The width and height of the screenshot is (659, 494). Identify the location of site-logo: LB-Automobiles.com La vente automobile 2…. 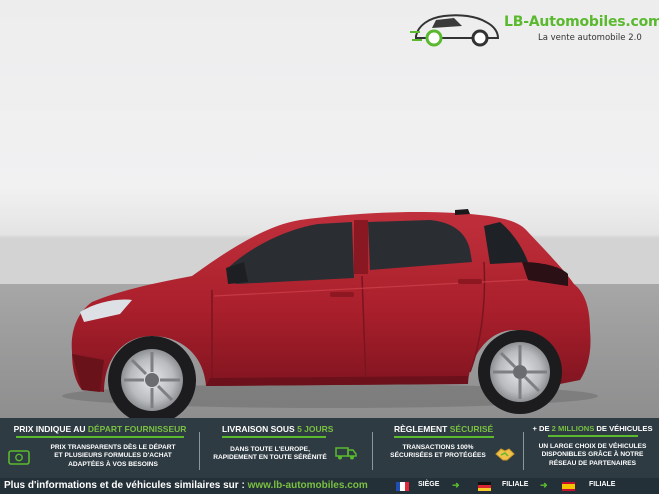
(534, 29).